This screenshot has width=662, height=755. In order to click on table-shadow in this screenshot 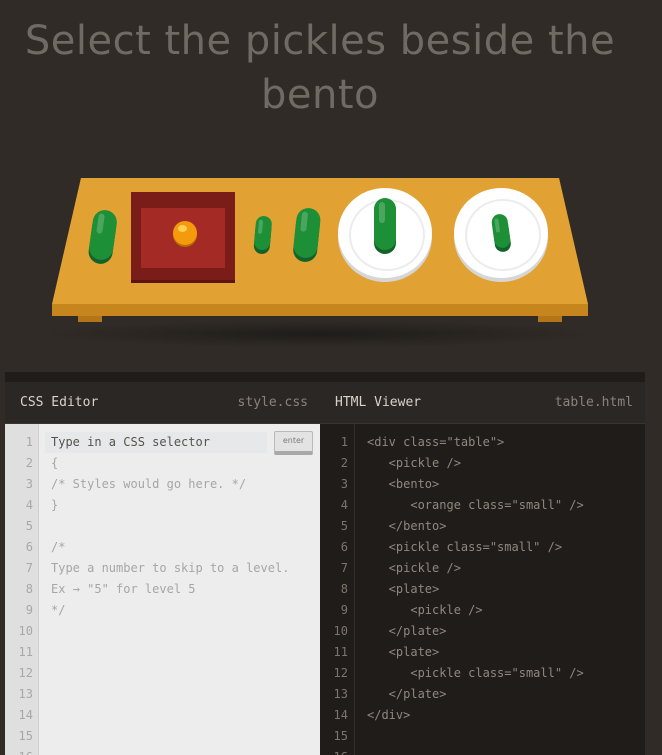, I will do `click(320, 334)`.